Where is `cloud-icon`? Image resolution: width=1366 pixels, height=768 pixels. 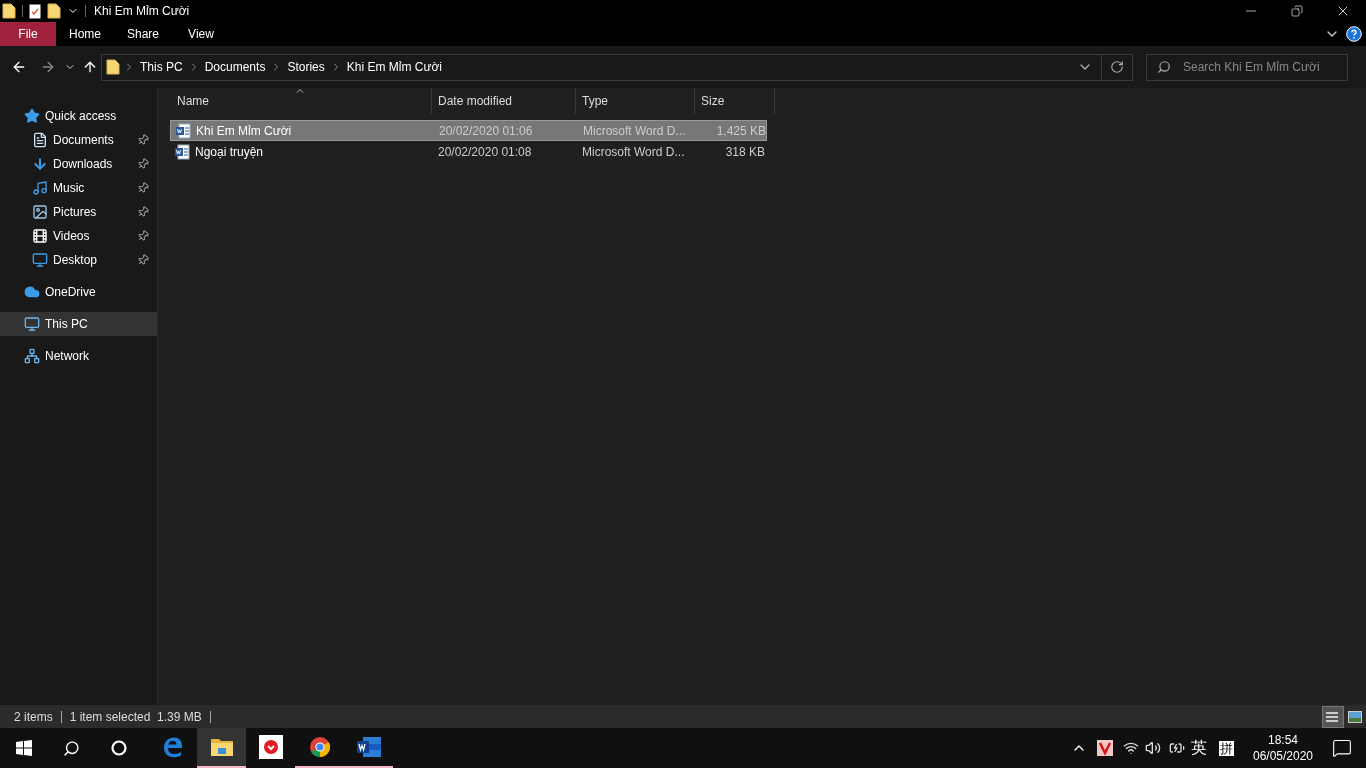
cloud-icon is located at coordinates (32, 292).